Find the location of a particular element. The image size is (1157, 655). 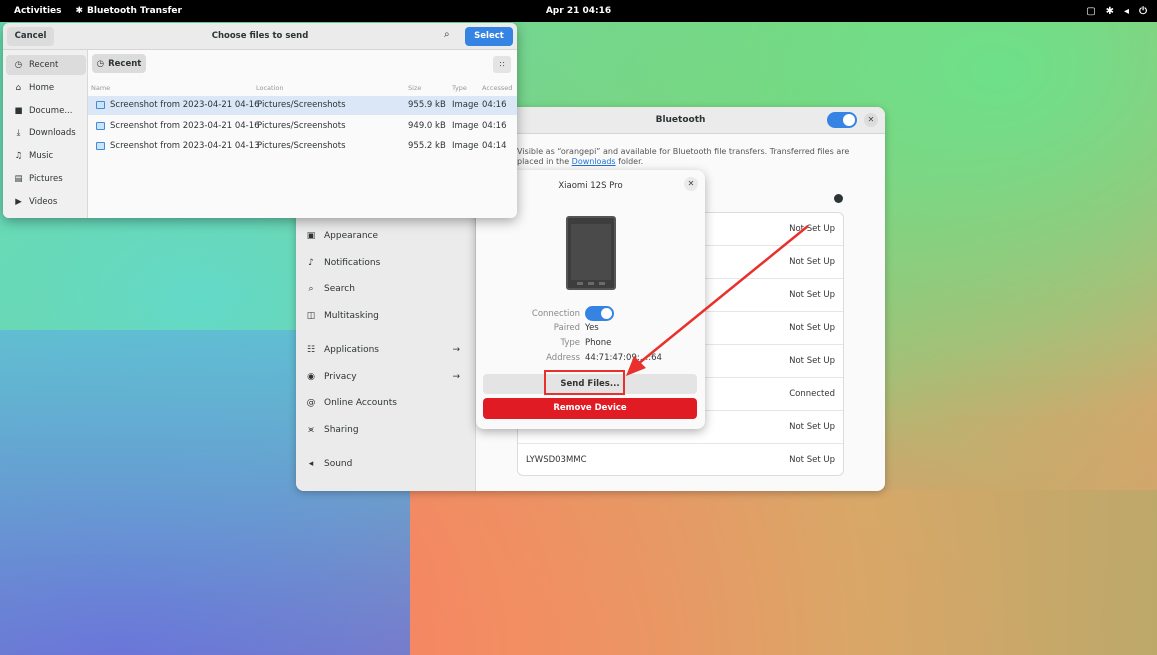

sidebar-item-sharing: ⪤ Sharing is located at coordinates (386, 430).